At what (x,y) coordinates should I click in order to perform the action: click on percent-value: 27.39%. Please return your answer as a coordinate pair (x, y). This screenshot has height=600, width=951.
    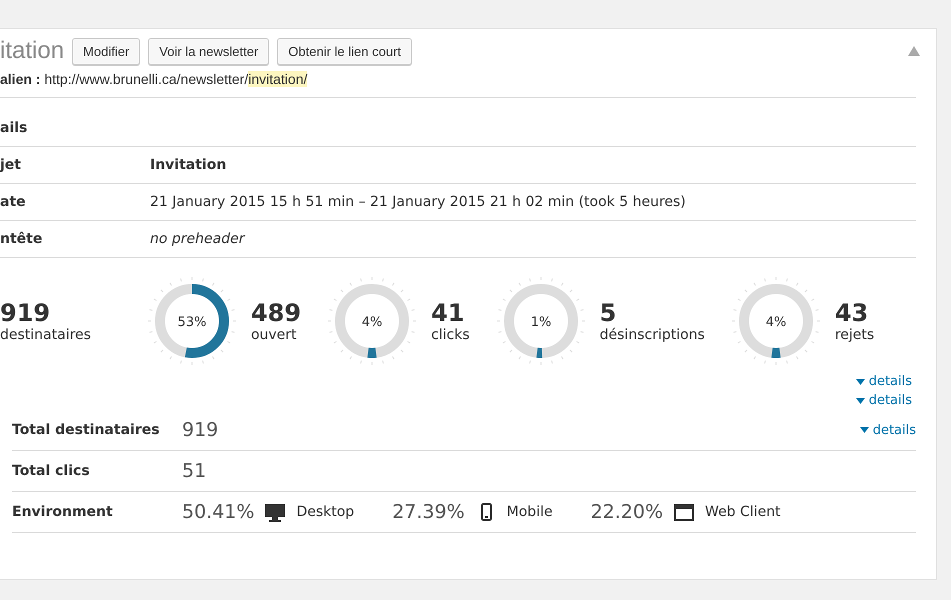
    Looking at the image, I should click on (428, 512).